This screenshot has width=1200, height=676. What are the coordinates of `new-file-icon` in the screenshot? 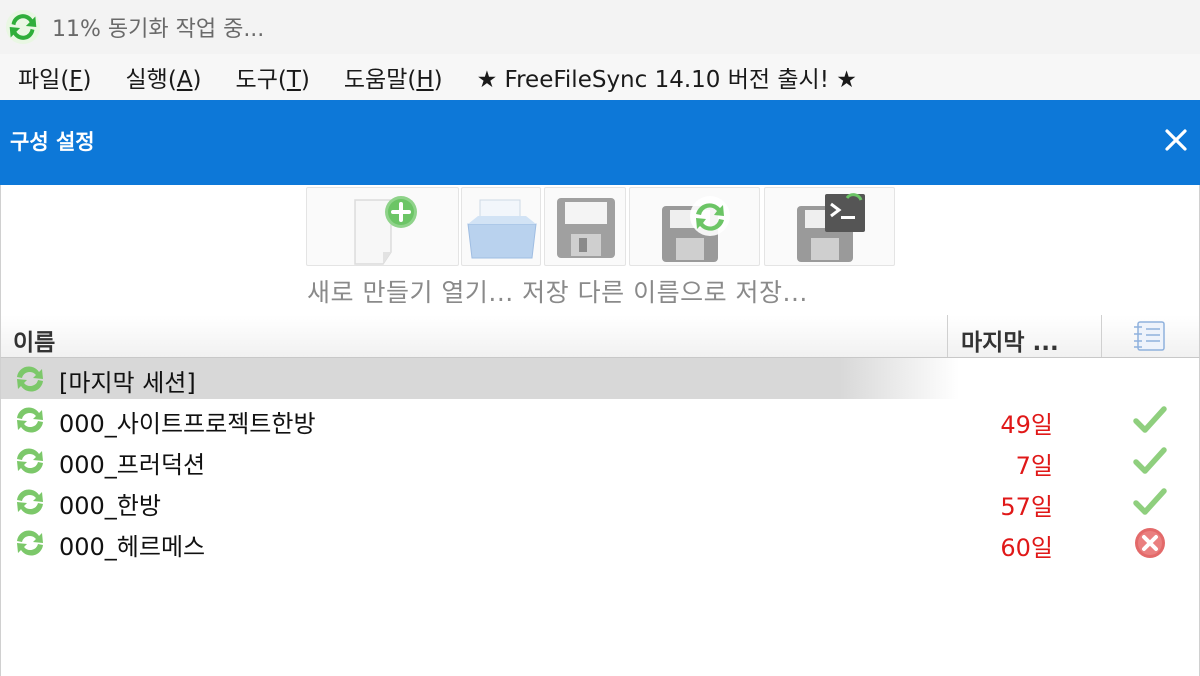 It's located at (385, 230).